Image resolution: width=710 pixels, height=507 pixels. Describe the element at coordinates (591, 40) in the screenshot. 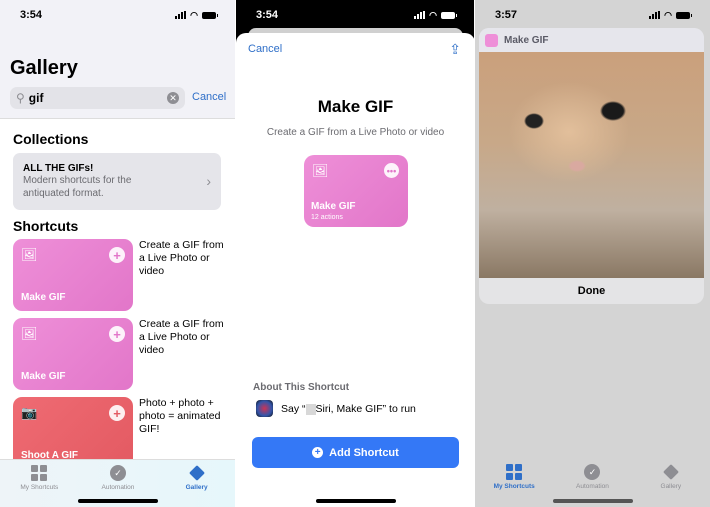

I see `notification-header: Make GIF` at that location.